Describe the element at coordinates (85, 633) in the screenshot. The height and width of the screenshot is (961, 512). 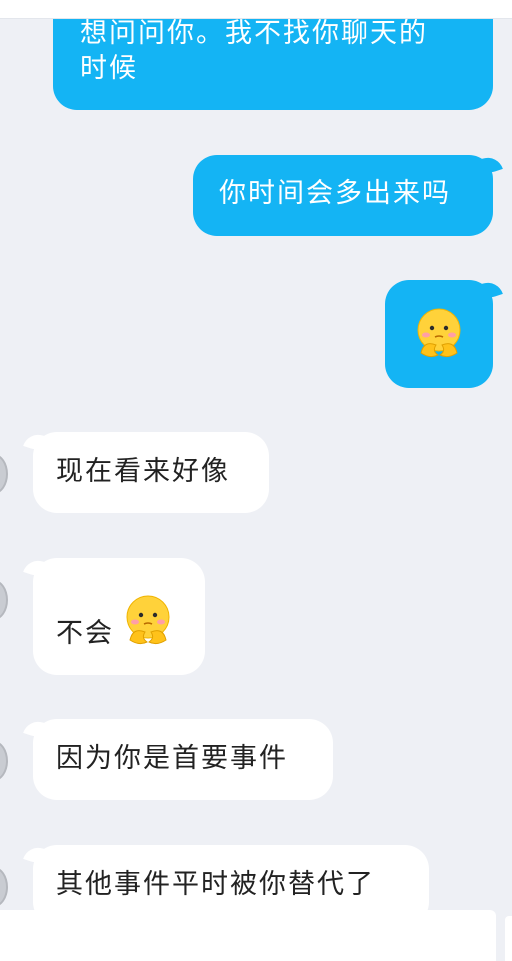
I see `message-text: 不会` at that location.